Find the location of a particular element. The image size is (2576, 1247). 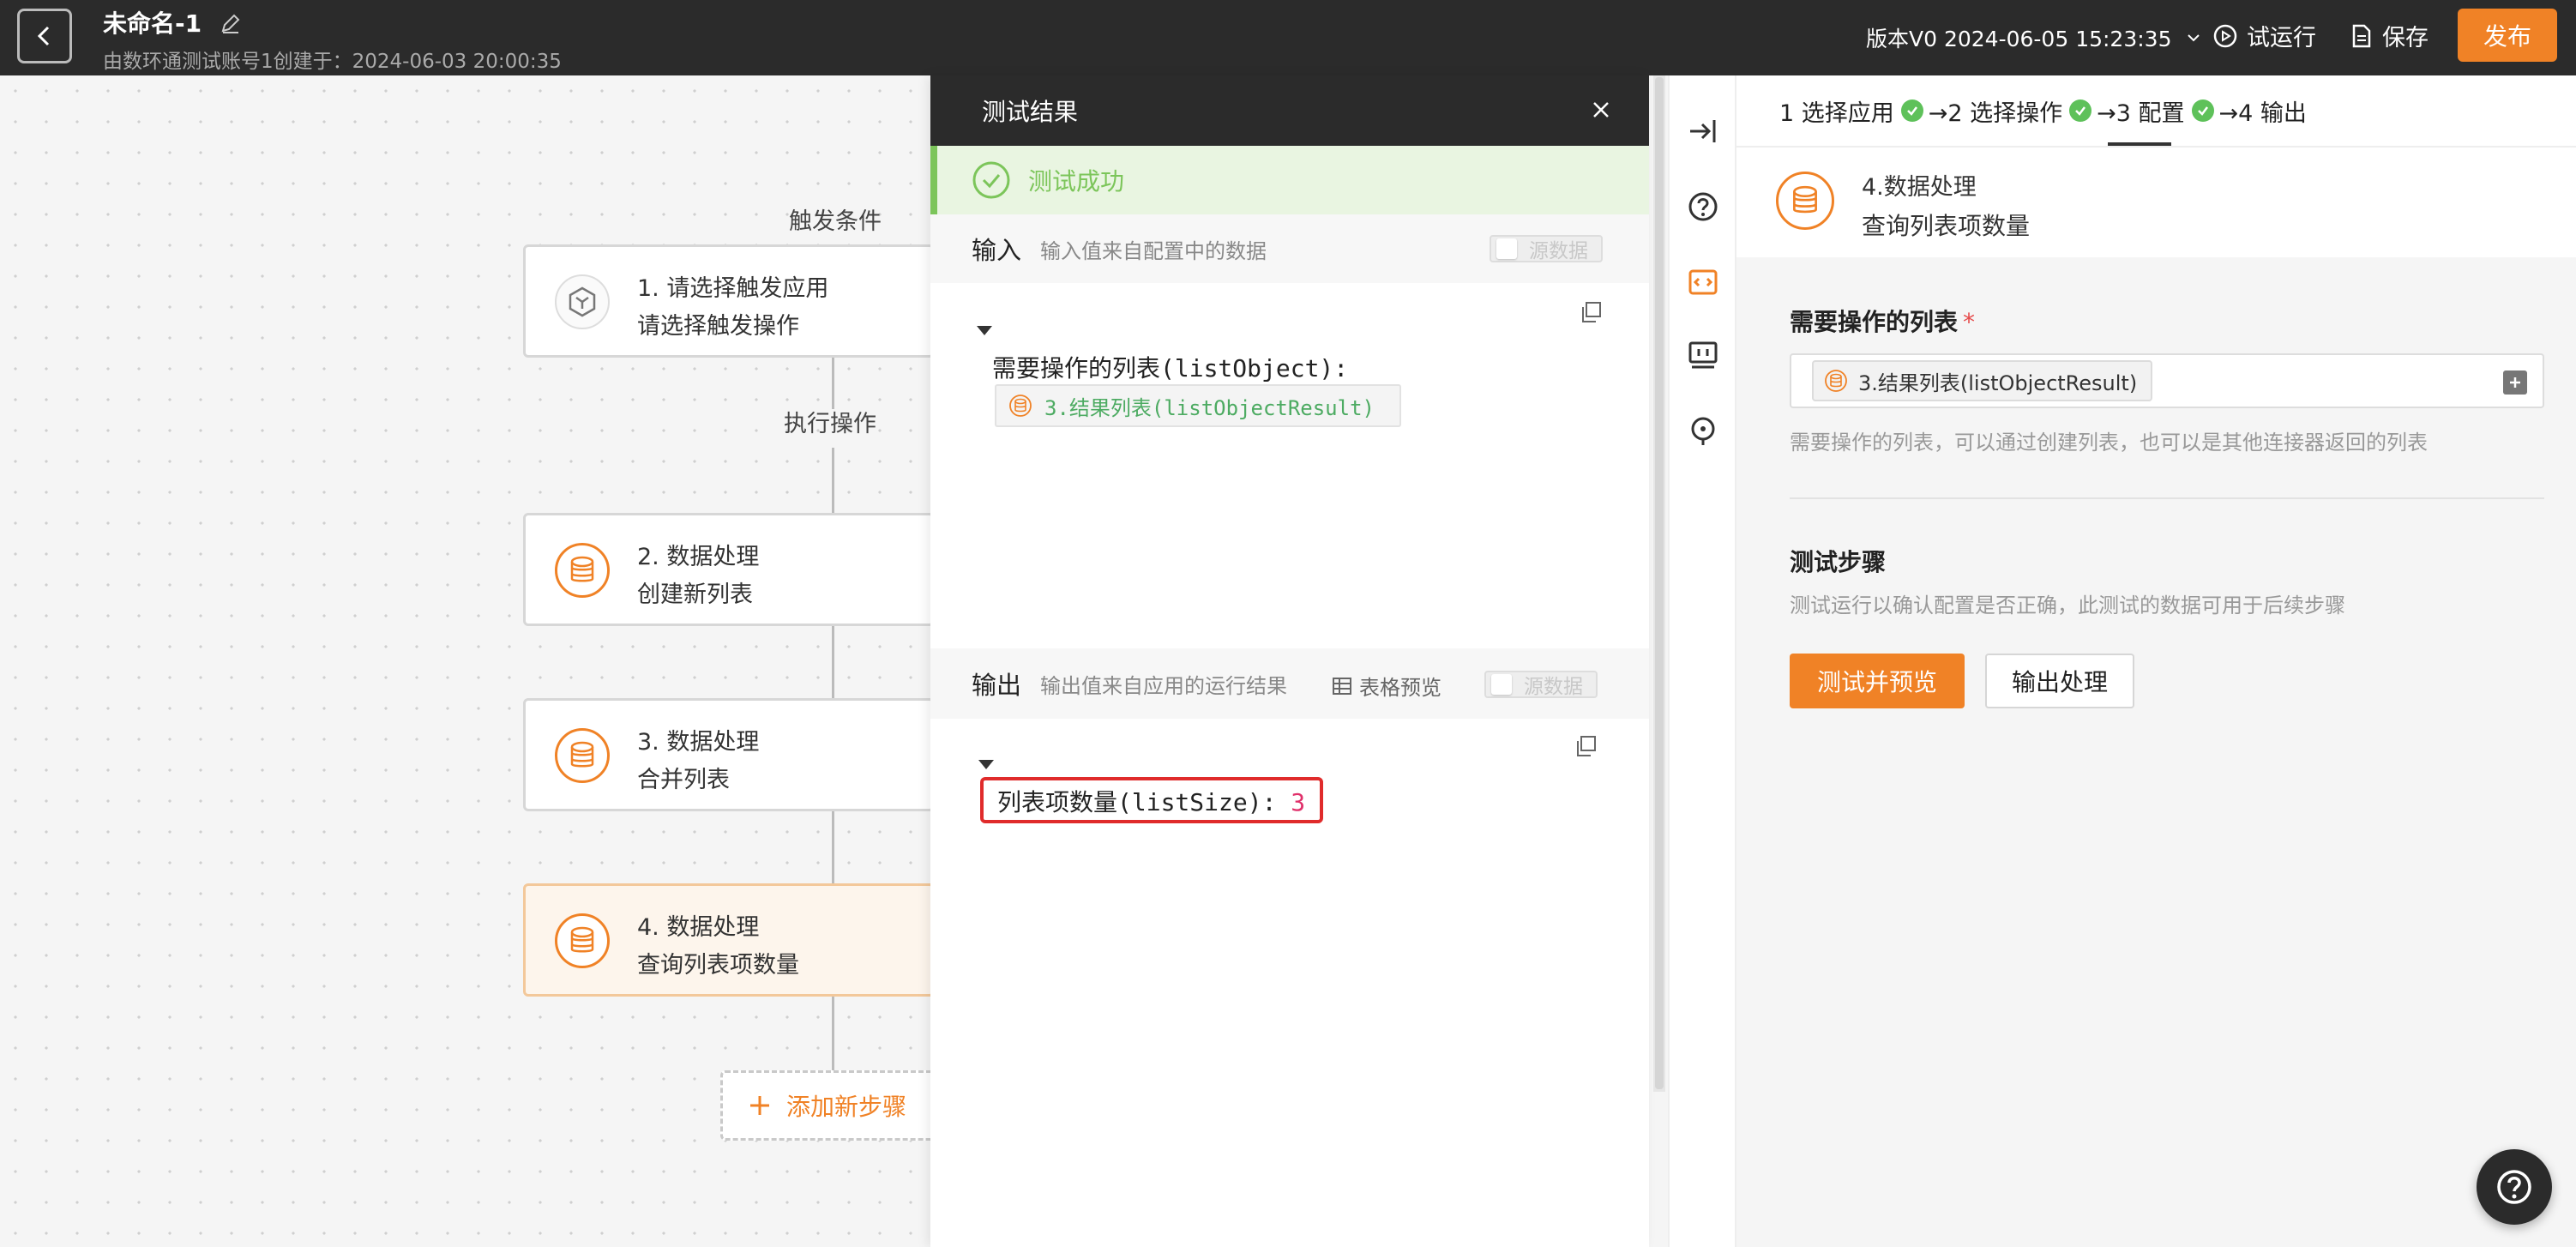

success-text: 测试成功 is located at coordinates (1076, 181).